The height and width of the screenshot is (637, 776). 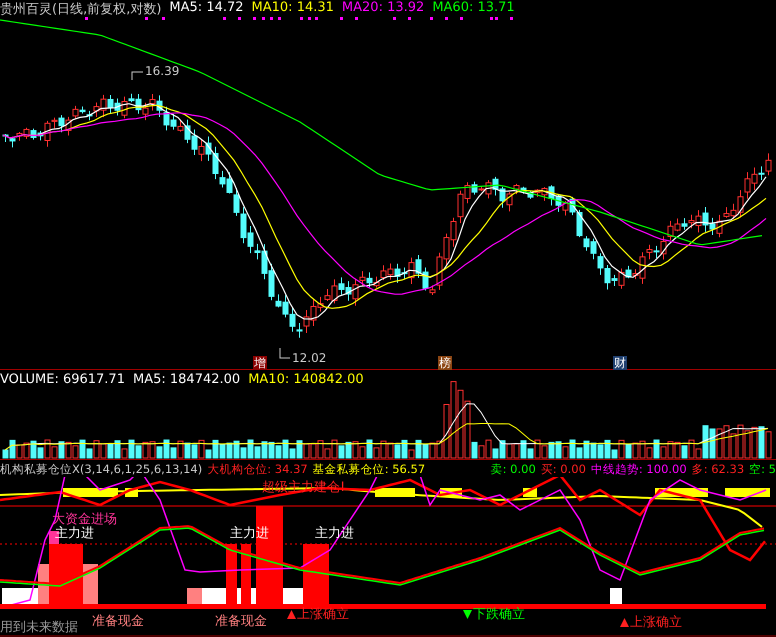 What do you see at coordinates (293, 8) in the screenshot?
I see `moving-average-reading: MA10: 14.31` at bounding box center [293, 8].